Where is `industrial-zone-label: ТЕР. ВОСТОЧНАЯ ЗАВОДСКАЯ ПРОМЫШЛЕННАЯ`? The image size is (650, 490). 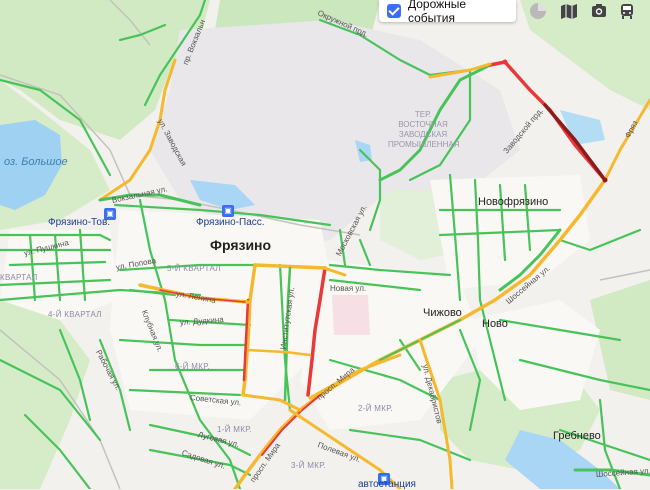 industrial-zone-label: ТЕР. ВОСТОЧНАЯ ЗАВОДСКАЯ ПРОМЫШЛЕННАЯ is located at coordinates (424, 129).